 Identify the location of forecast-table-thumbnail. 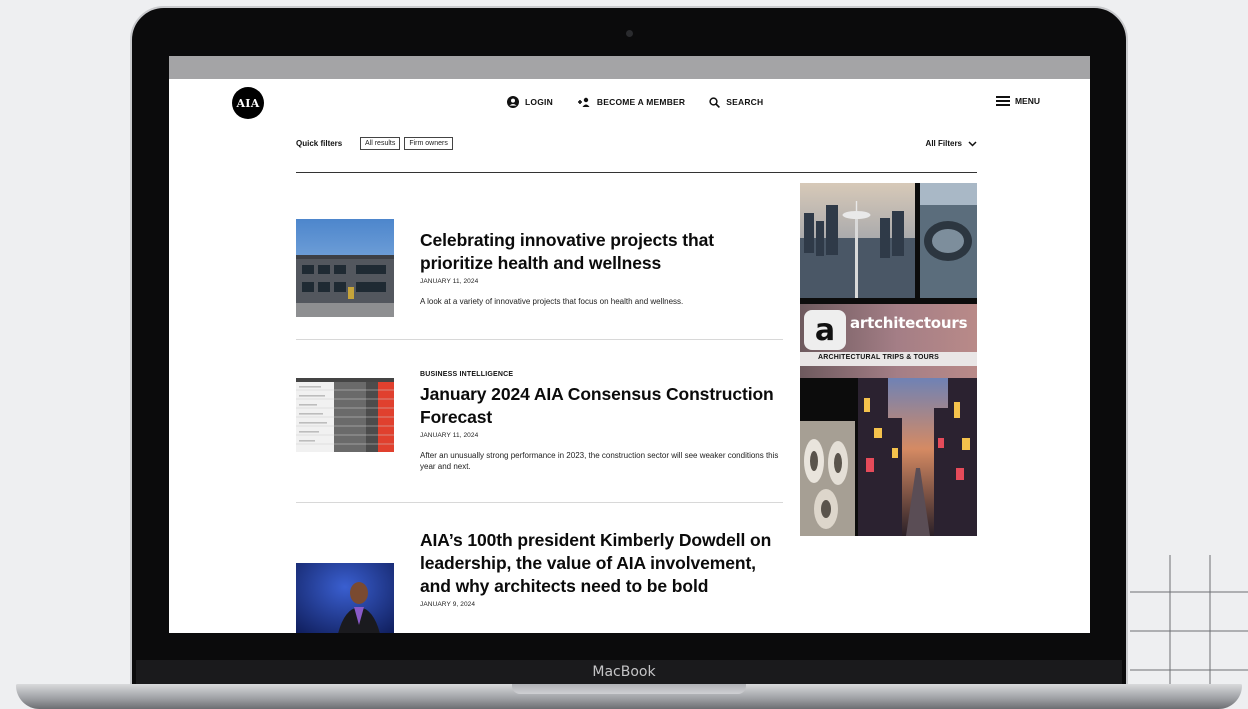
(345, 415).